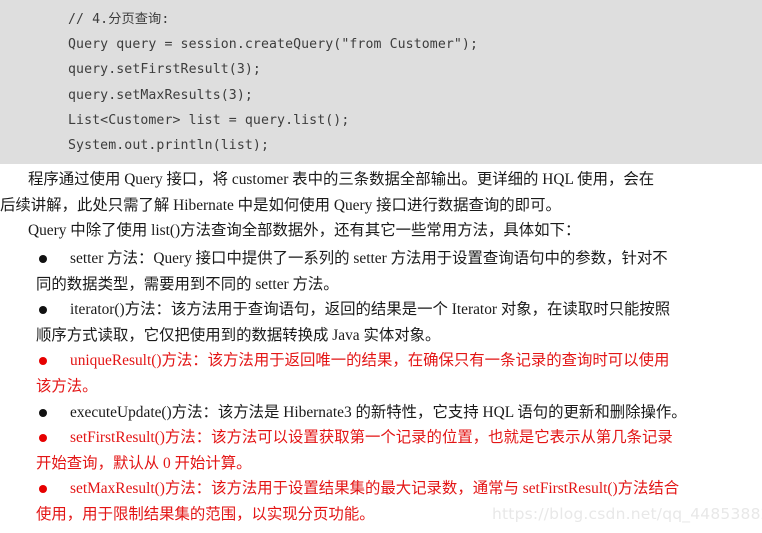 The image size is (762, 533). I want to click on list-item-line: 使用，用于限制结果集的范围，以实现分页功能。, so click(205, 514).